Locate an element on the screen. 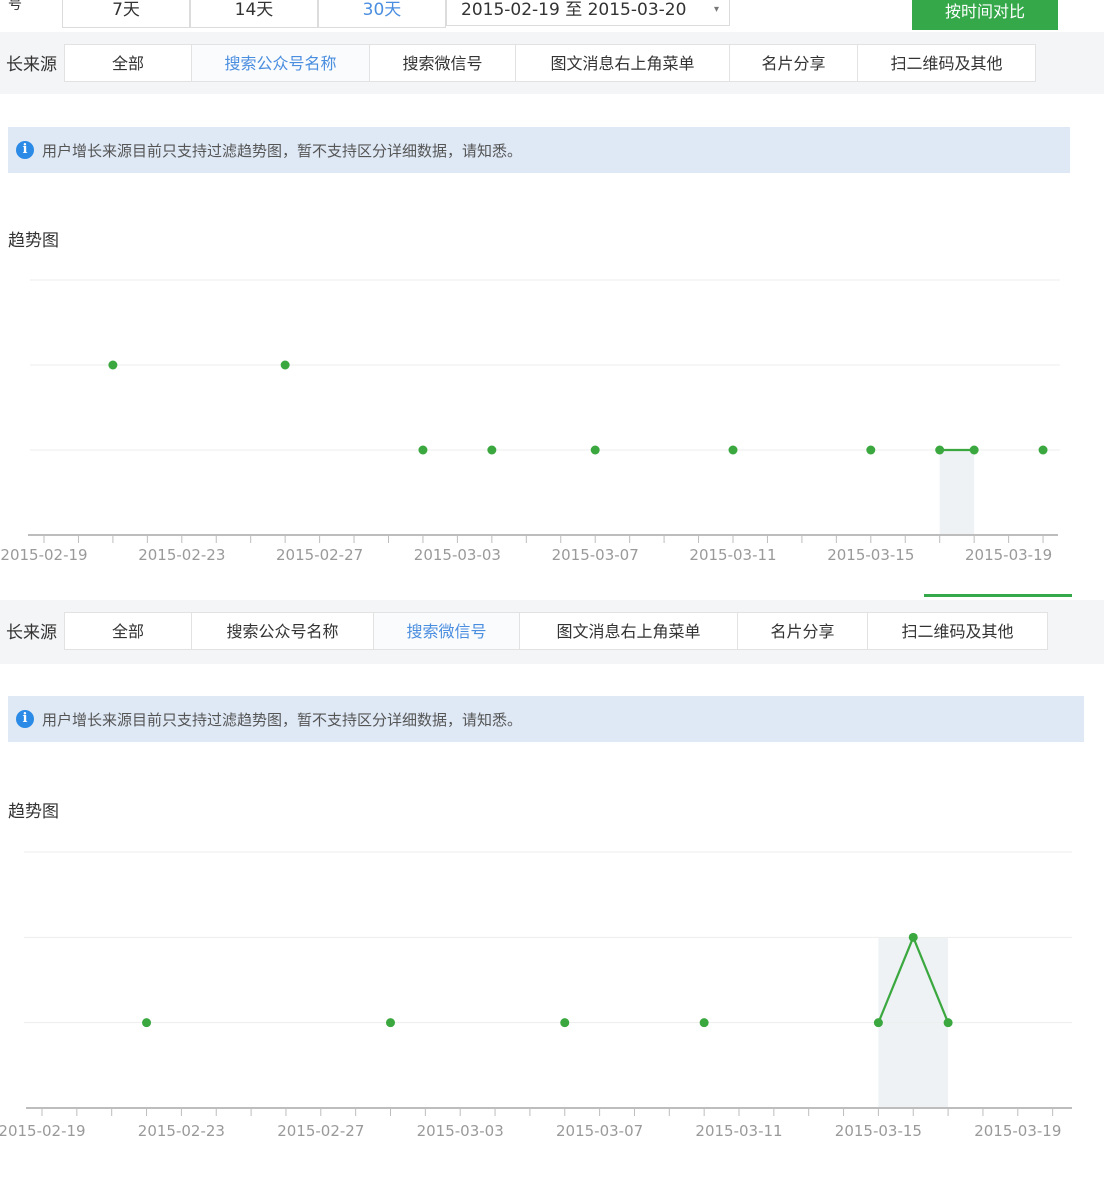  source-tabs-2: 全部 搜索公众号名称 搜索微信号 图文消息右上角菜单 名片分享 扫二维码及其他 is located at coordinates (556, 631).